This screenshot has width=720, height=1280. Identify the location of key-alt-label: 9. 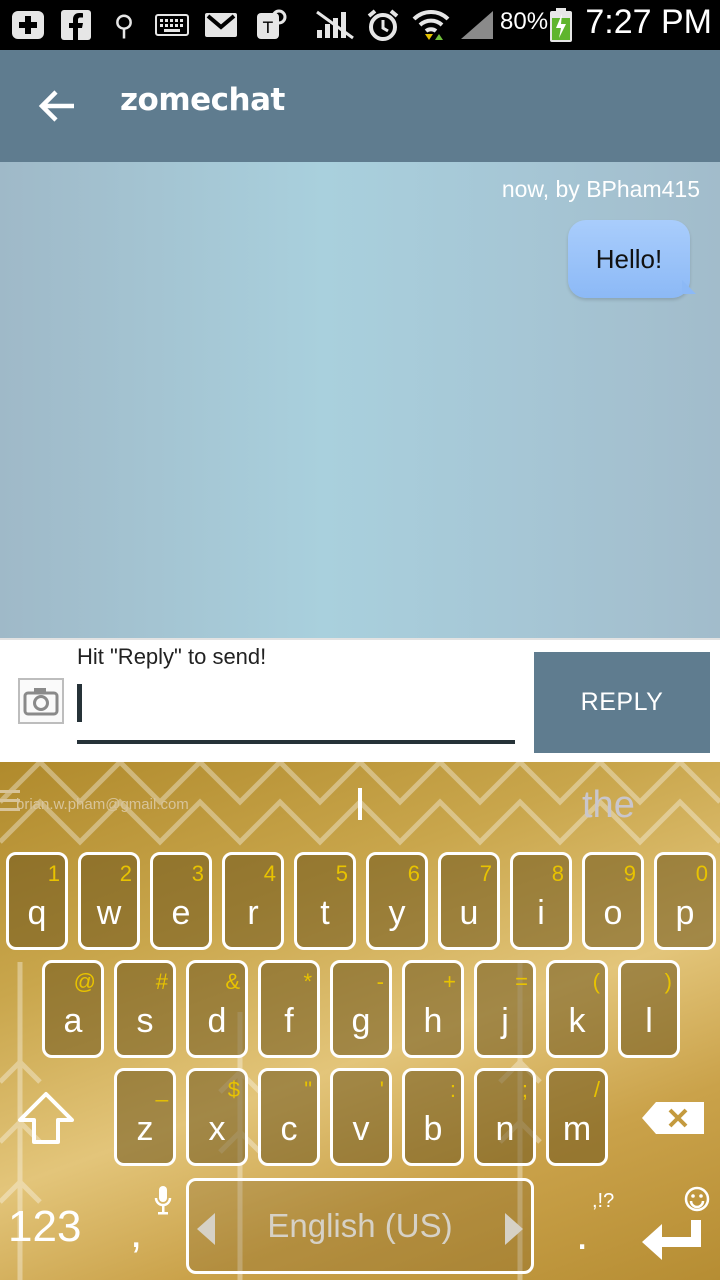
(629, 873).